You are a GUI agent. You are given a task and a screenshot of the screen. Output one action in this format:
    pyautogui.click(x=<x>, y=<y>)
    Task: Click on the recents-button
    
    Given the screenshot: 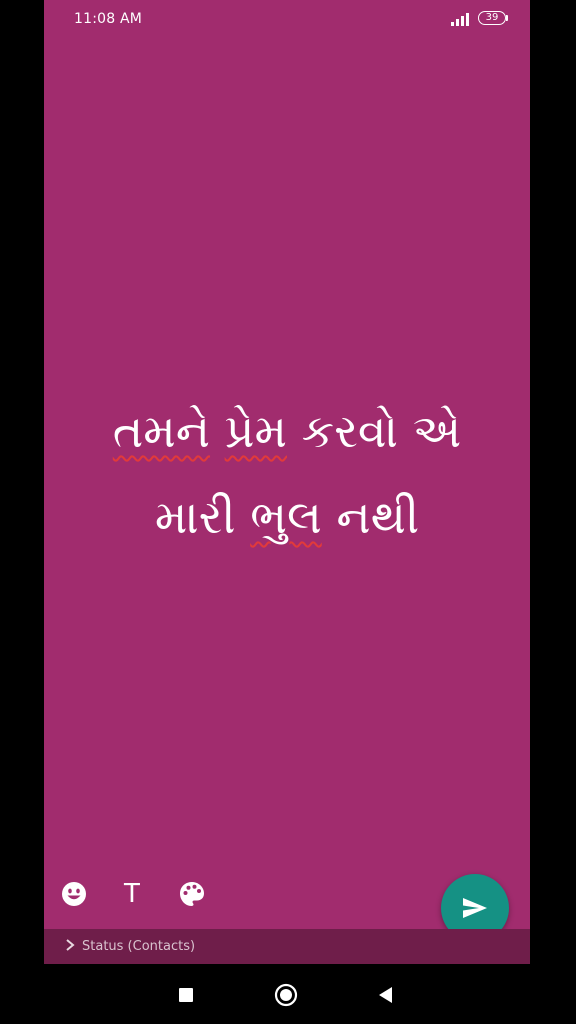 What is the action you would take?
    pyautogui.click(x=186, y=995)
    